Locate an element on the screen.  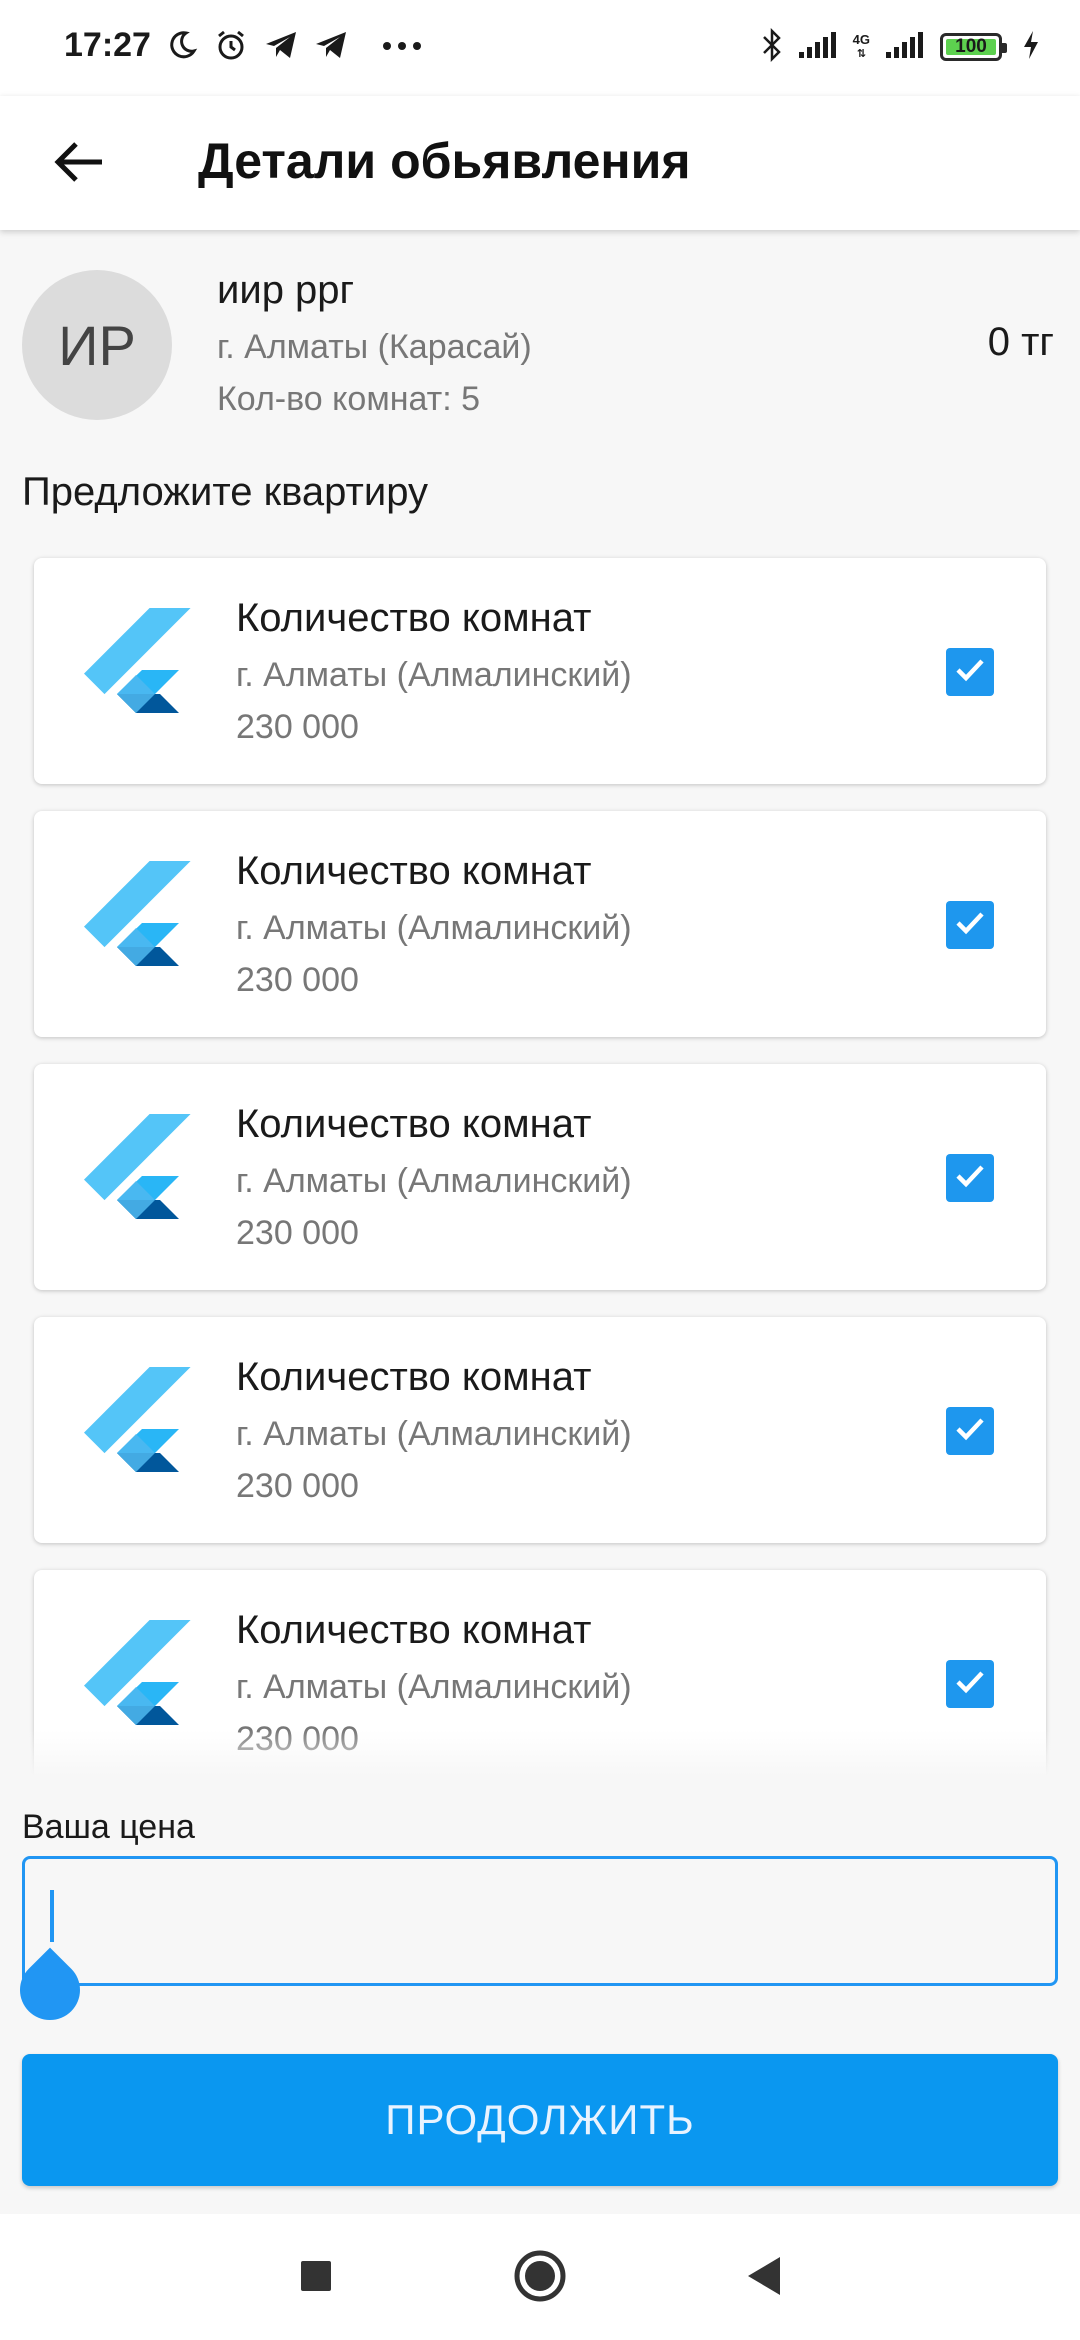
avatar-initials: ИР is located at coordinates (97, 345).